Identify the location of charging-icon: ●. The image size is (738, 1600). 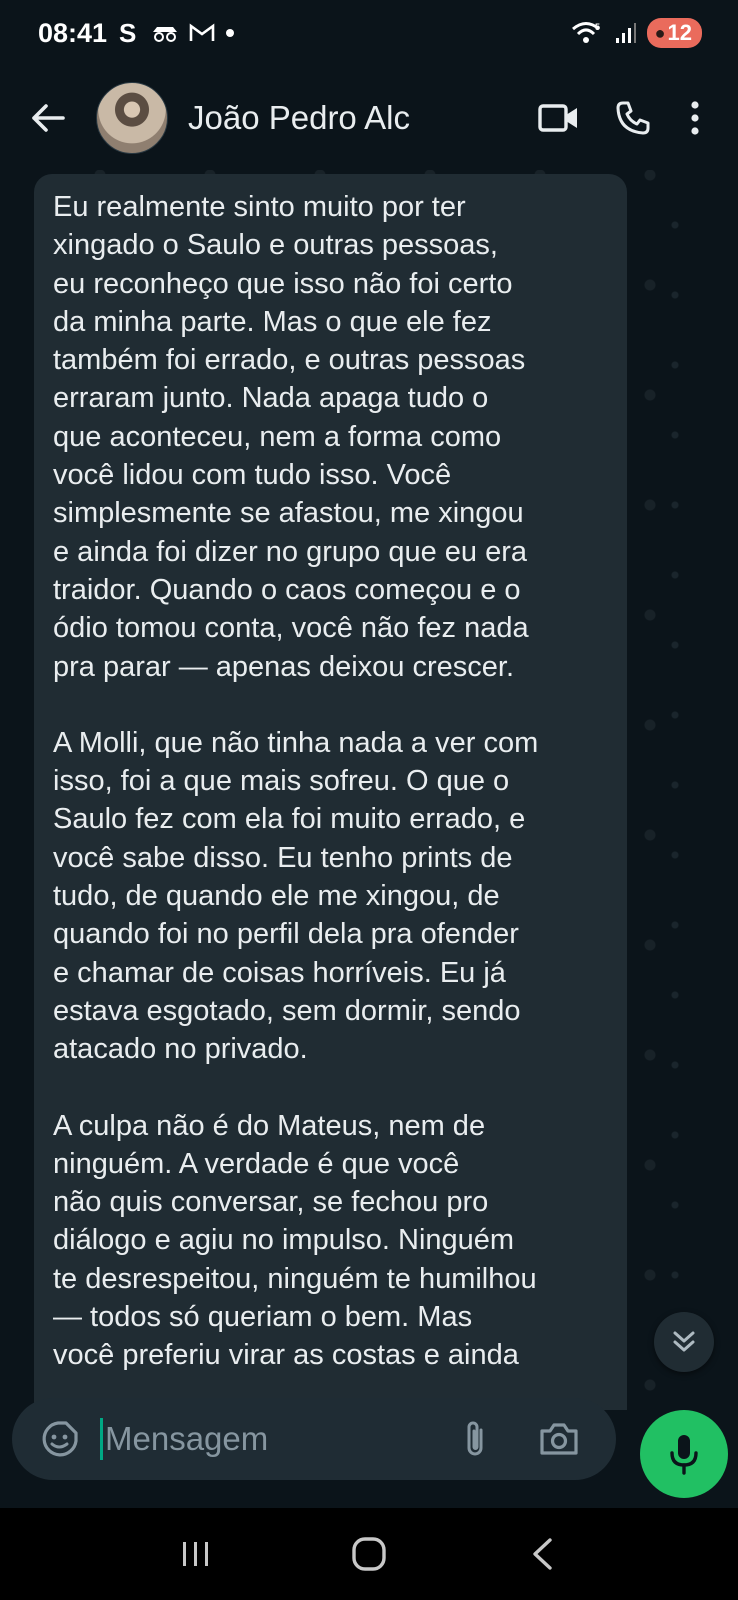
(660, 32).